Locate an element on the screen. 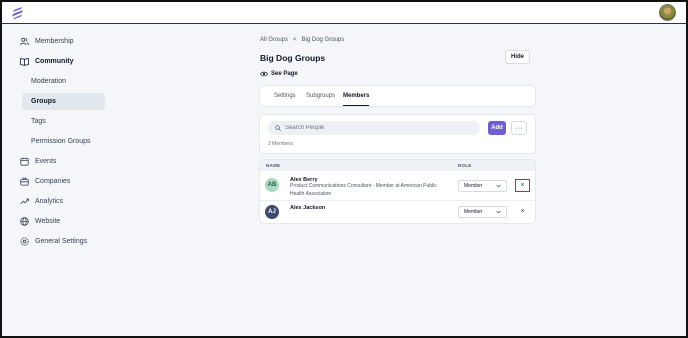 The width and height of the screenshot is (688, 338). sidebar-item-label: Tags is located at coordinates (38, 121).